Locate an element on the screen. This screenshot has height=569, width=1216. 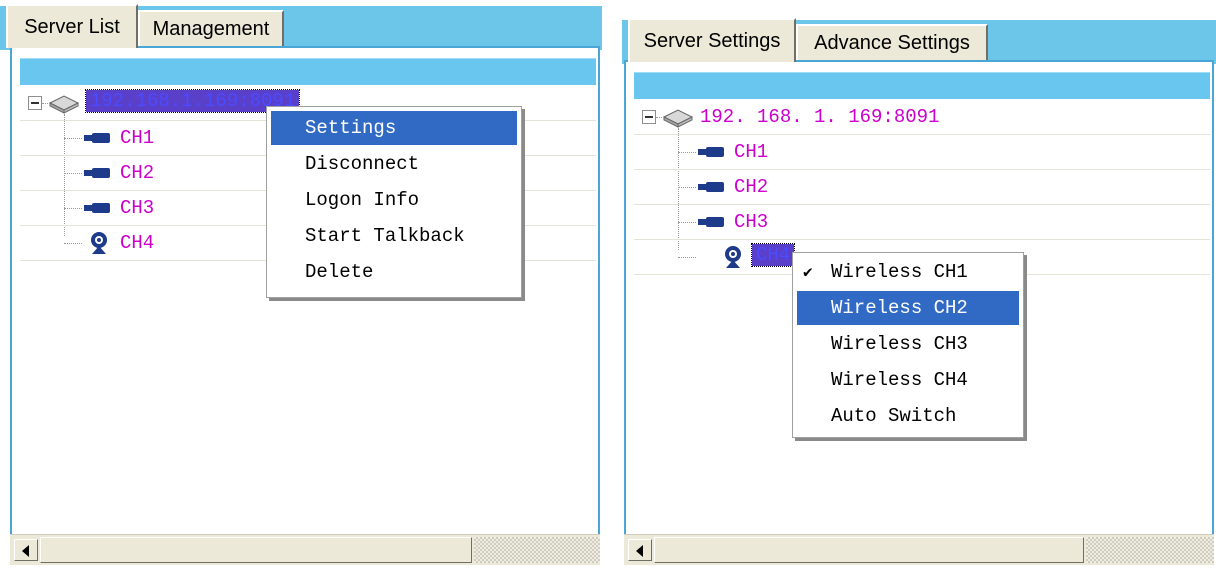
tab-management: Management is located at coordinates (211, 28).